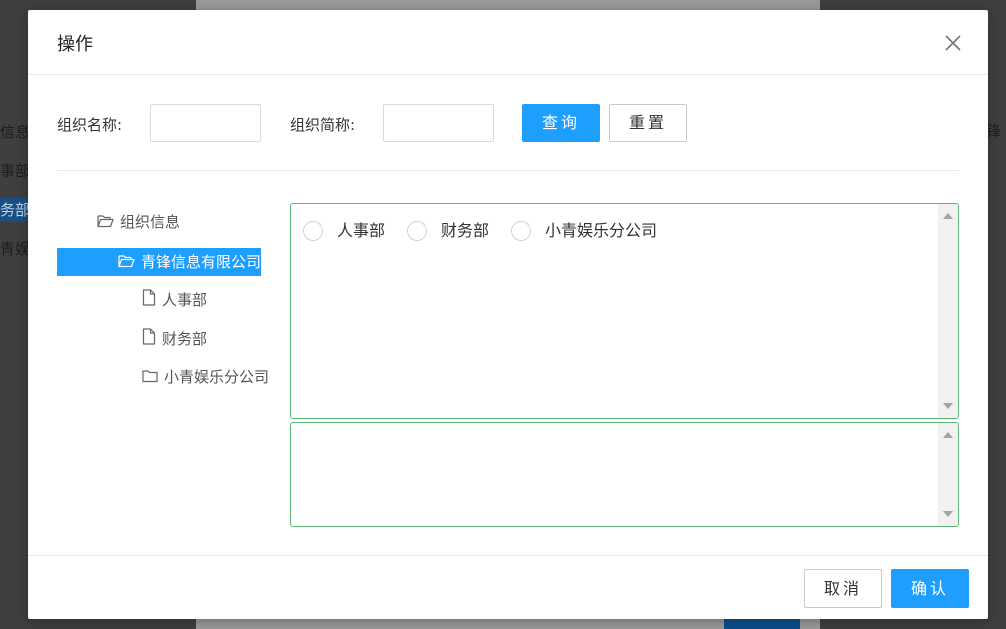 The width and height of the screenshot is (1006, 629). I want to click on query-button: 查询, so click(561, 123).